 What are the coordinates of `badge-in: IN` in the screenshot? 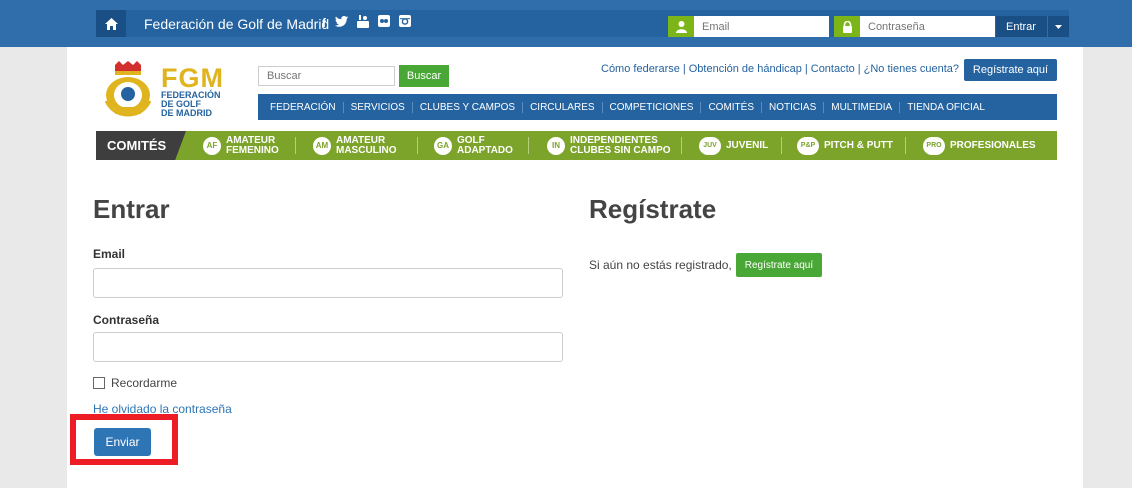 It's located at (556, 145).